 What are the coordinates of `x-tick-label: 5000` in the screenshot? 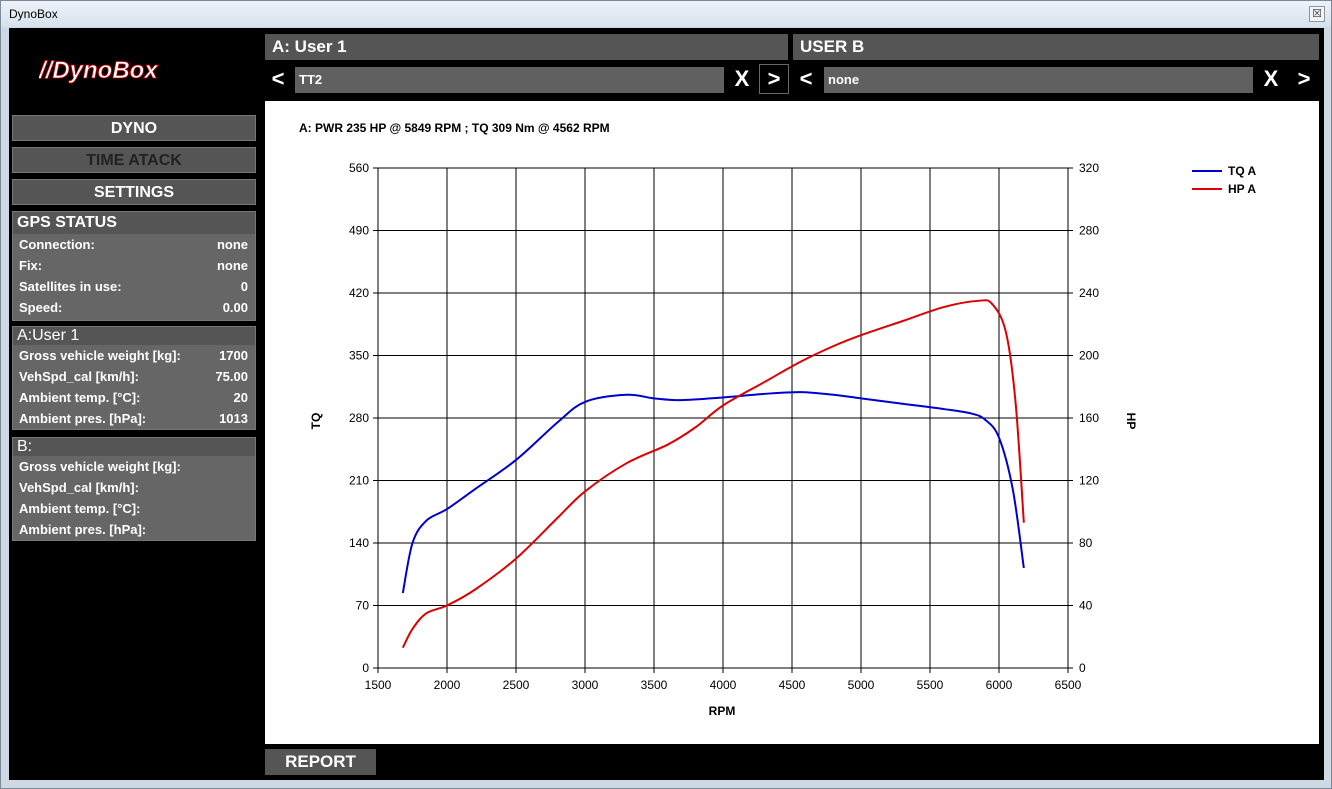 It's located at (861, 685).